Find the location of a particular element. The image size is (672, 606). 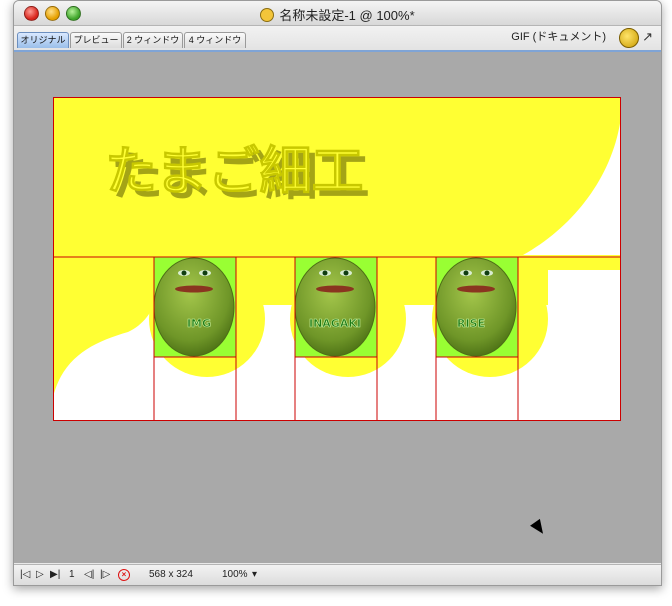

yellow-left-wave is located at coordinates (104, 326).